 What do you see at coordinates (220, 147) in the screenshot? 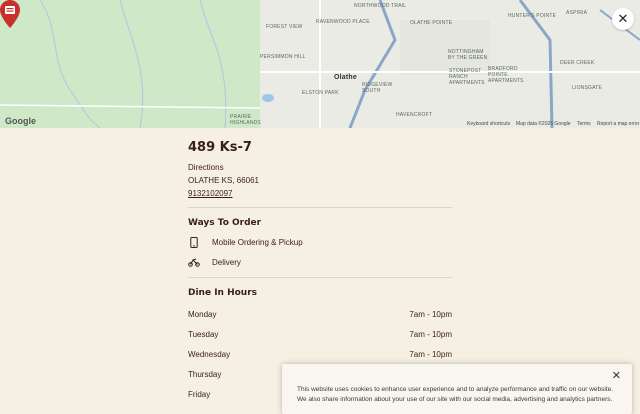
I see `store-title: 489 Ks-7` at bounding box center [220, 147].